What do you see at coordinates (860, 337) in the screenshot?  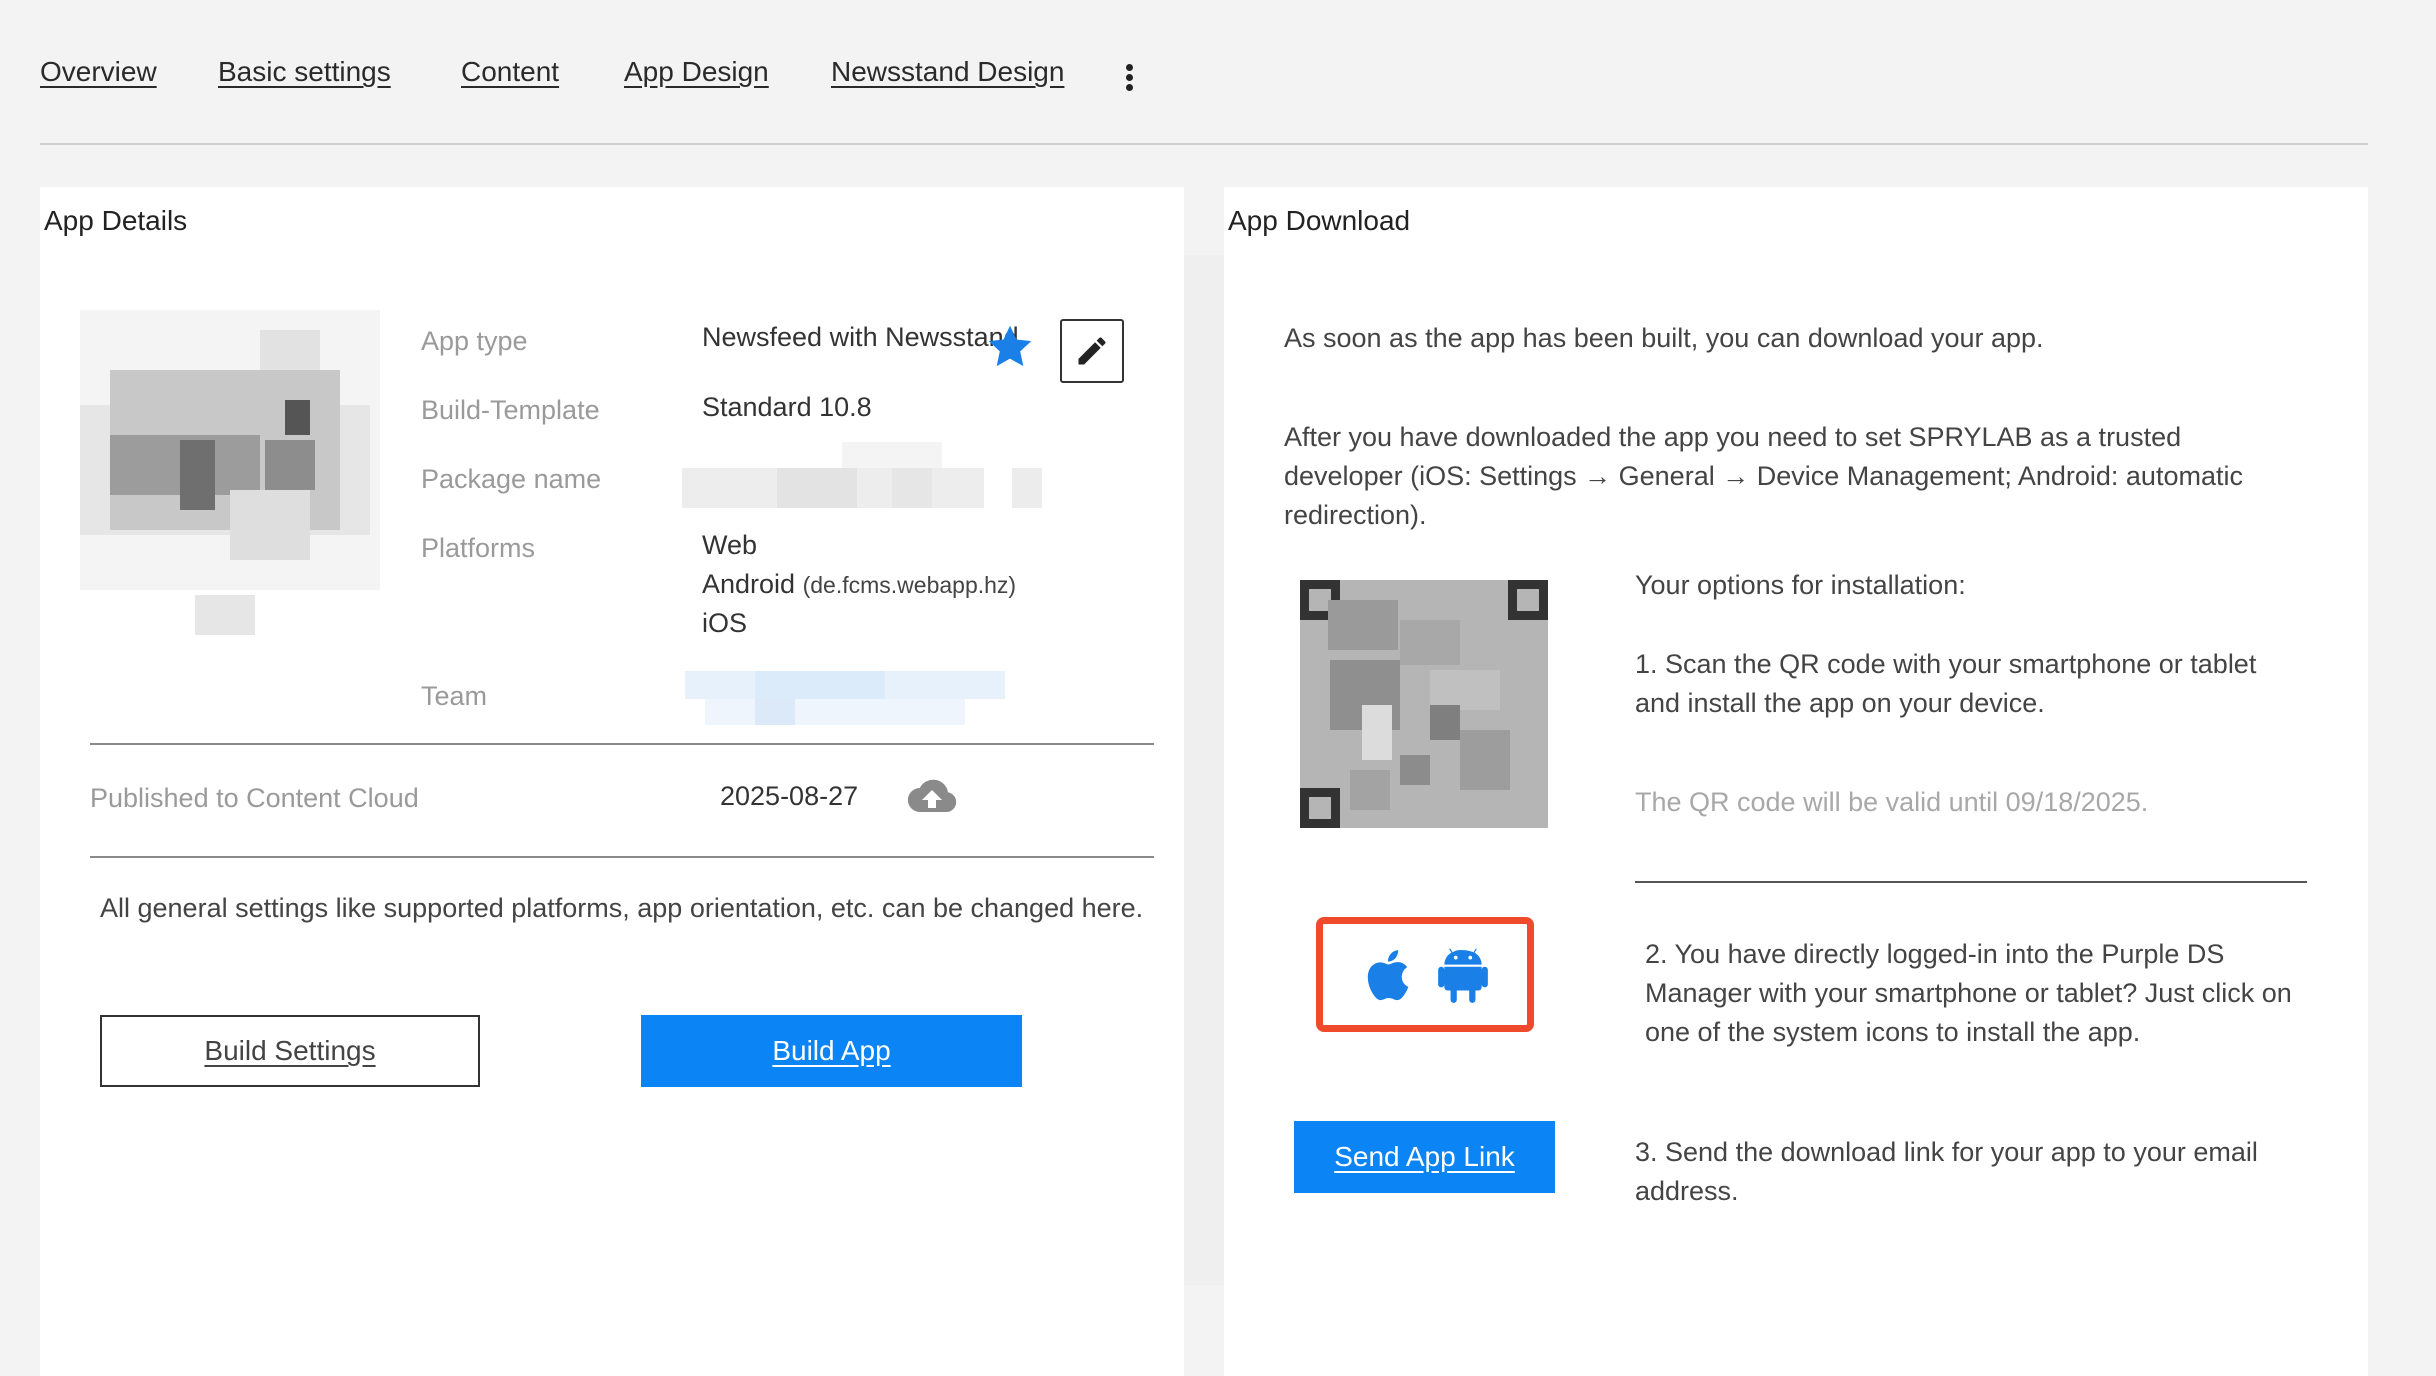 I see `app-type-value: Newsfeed with Newsstand` at bounding box center [860, 337].